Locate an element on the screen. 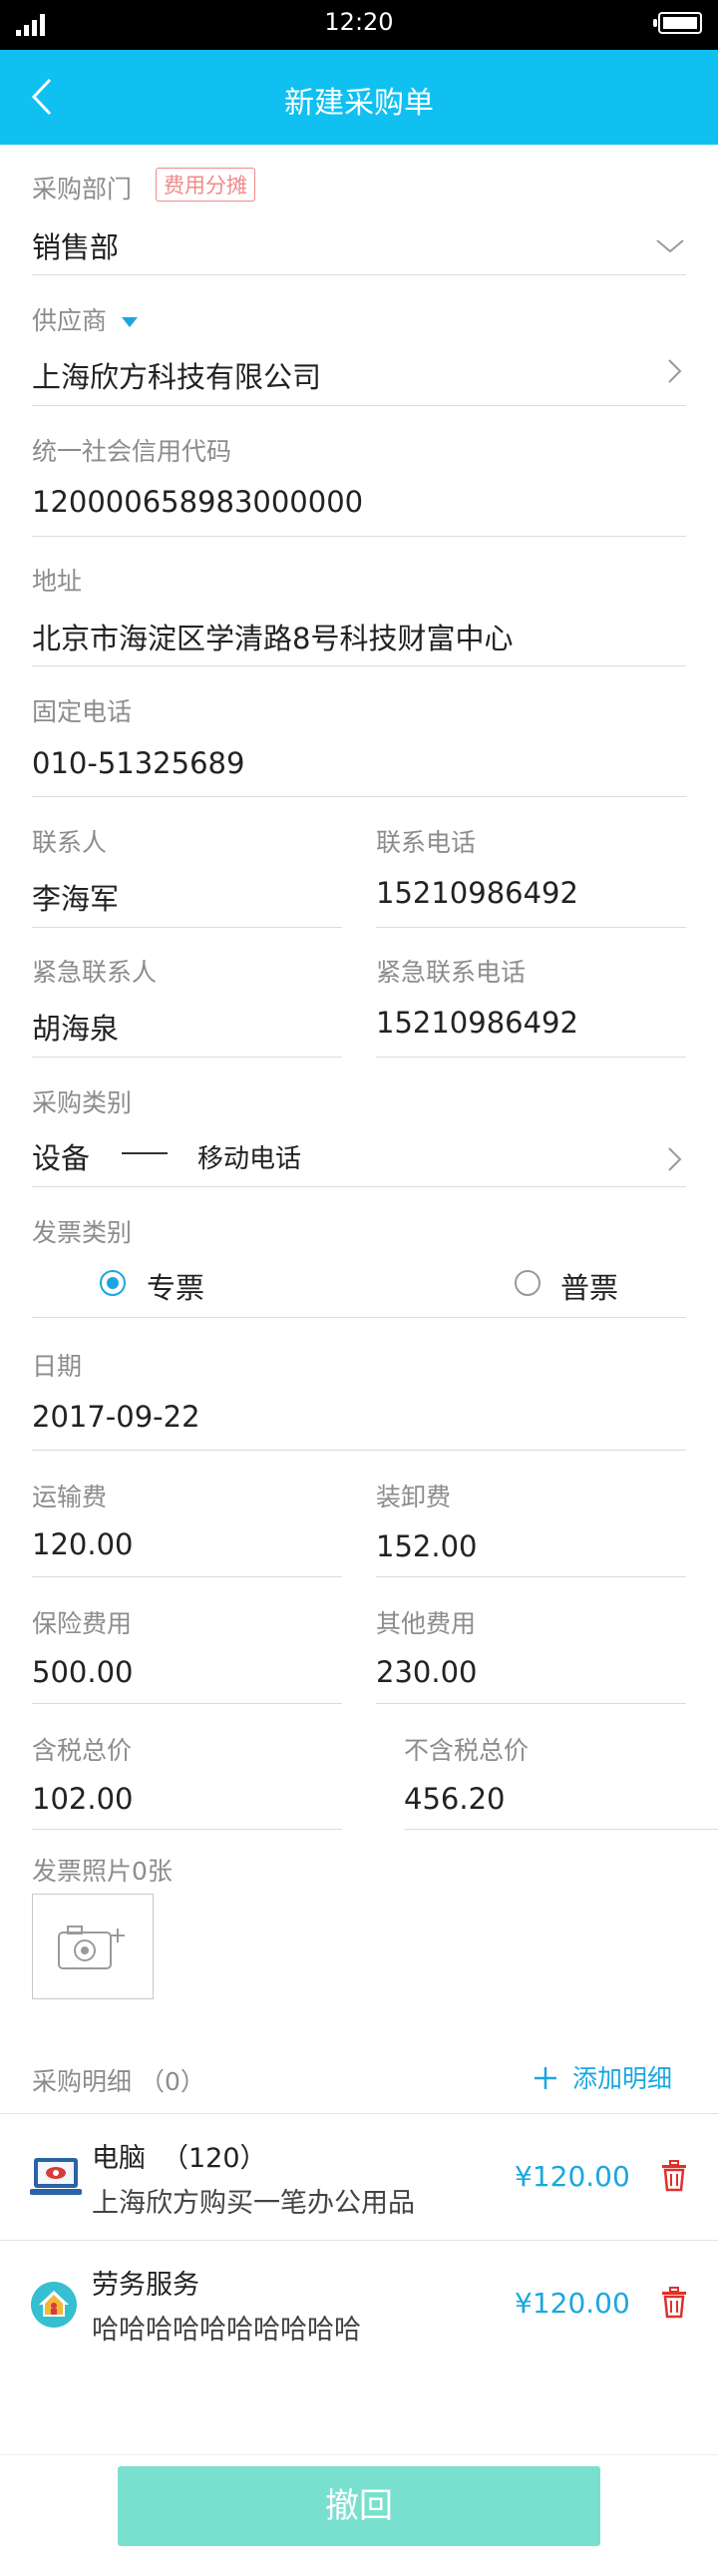 The height and width of the screenshot is (2576, 718). page-title: 新建采购单 is located at coordinates (359, 103).